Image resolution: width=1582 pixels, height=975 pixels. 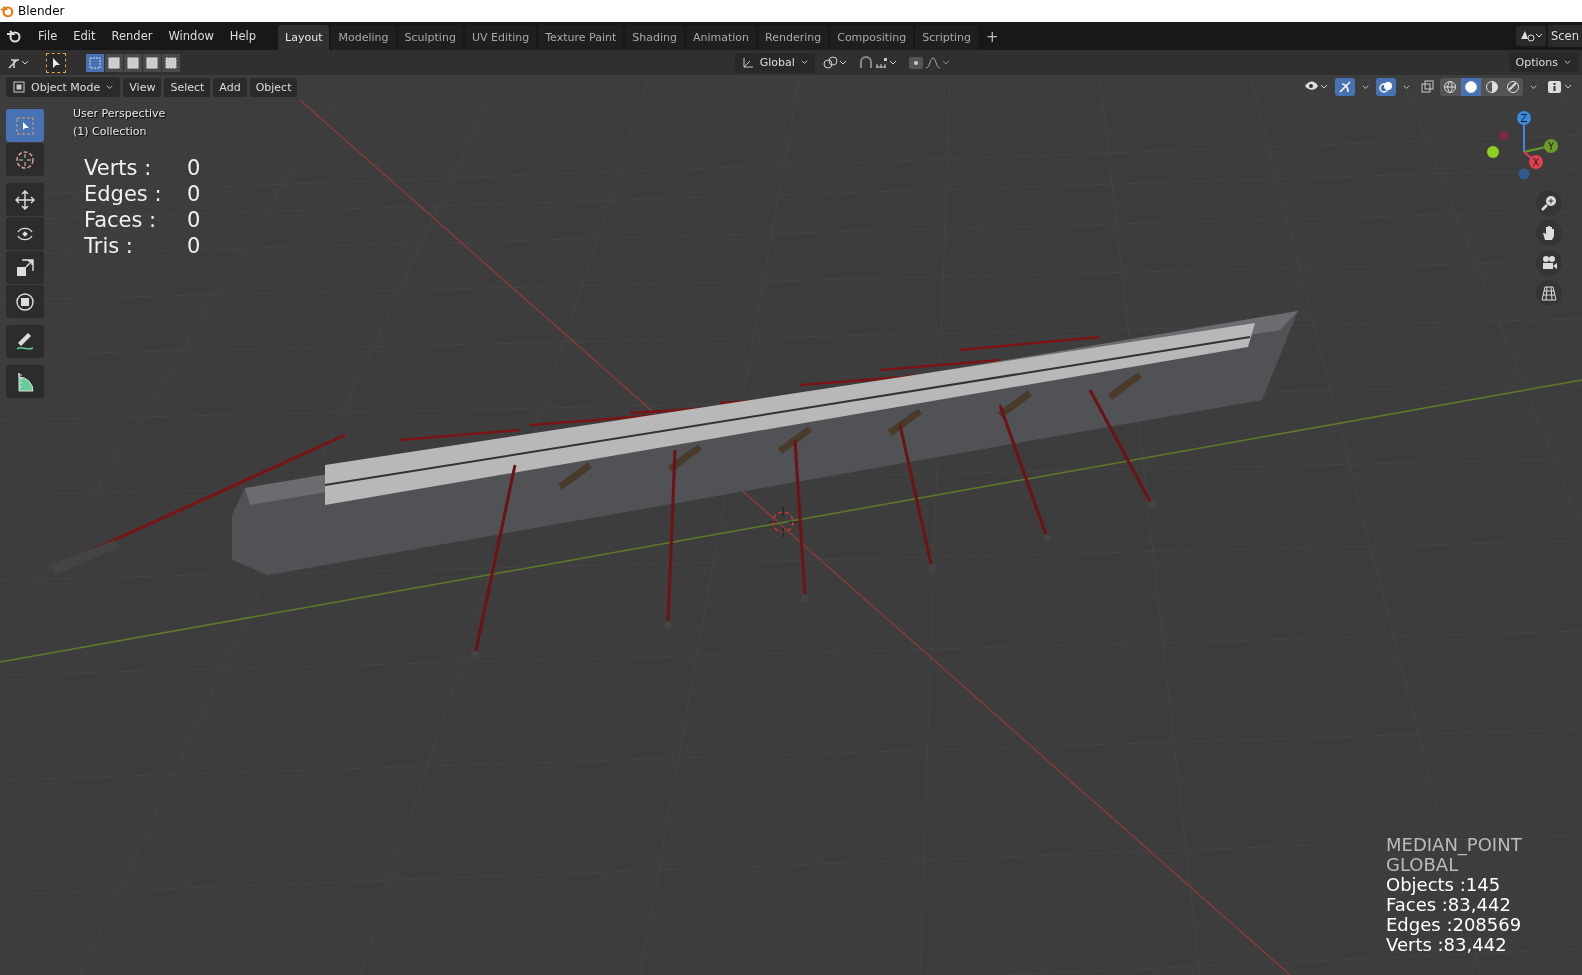 What do you see at coordinates (1531, 36) in the screenshot?
I see `scene-selector-icon` at bounding box center [1531, 36].